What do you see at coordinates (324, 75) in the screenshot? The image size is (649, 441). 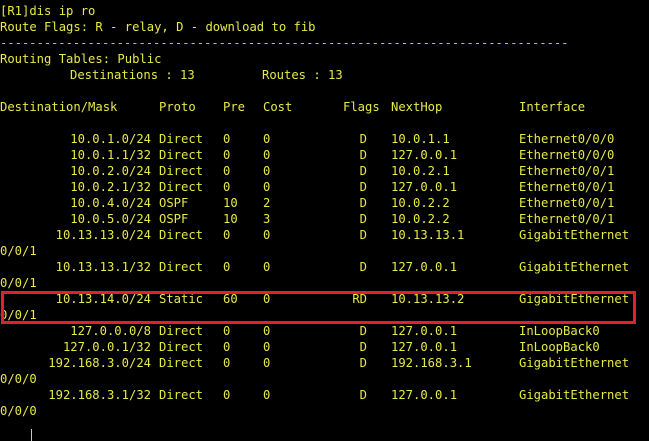 I see `summary-line: Destinations : 13 Routes : 13` at bounding box center [324, 75].